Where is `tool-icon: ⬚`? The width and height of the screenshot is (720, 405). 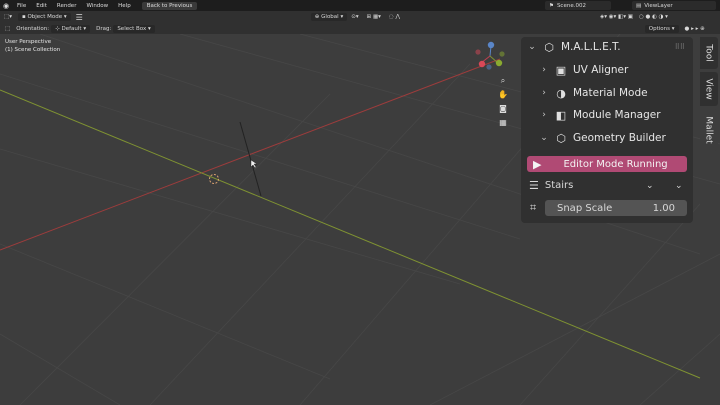 tool-icon: ⬚ is located at coordinates (8, 28).